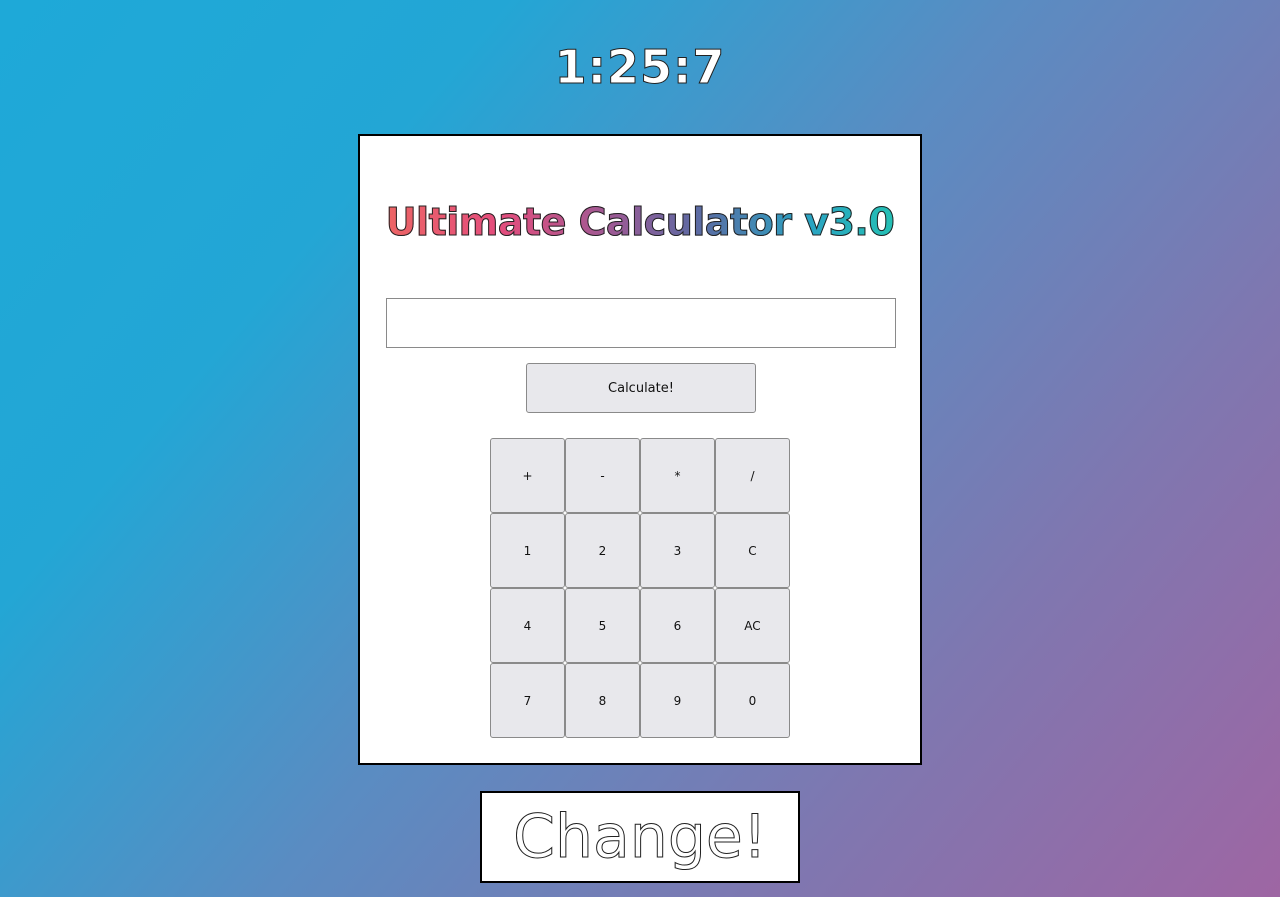 The width and height of the screenshot is (1280, 897). What do you see at coordinates (752, 475) in the screenshot?
I see `key-divide: /` at bounding box center [752, 475].